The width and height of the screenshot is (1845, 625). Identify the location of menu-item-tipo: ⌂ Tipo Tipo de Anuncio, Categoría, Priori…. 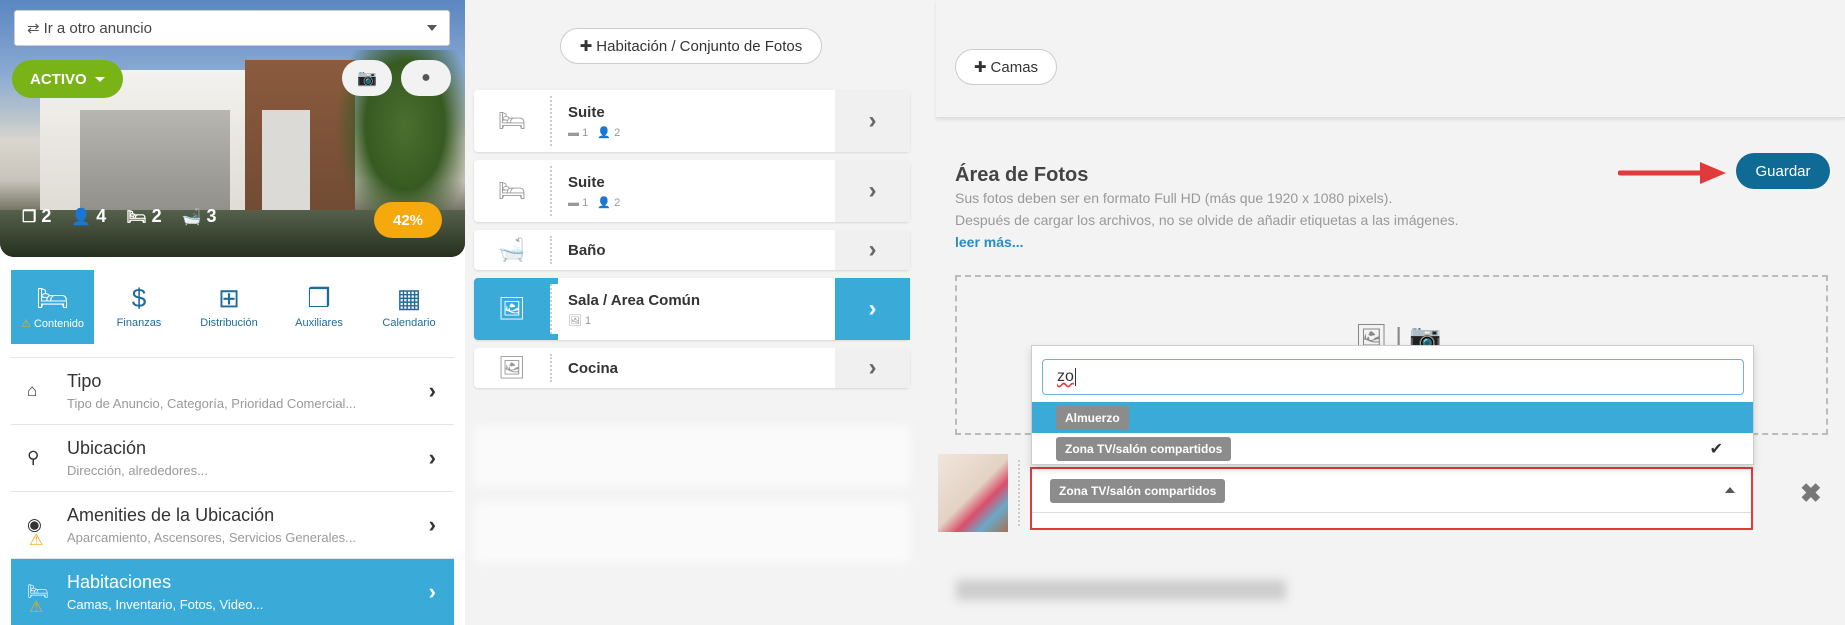
(232, 390).